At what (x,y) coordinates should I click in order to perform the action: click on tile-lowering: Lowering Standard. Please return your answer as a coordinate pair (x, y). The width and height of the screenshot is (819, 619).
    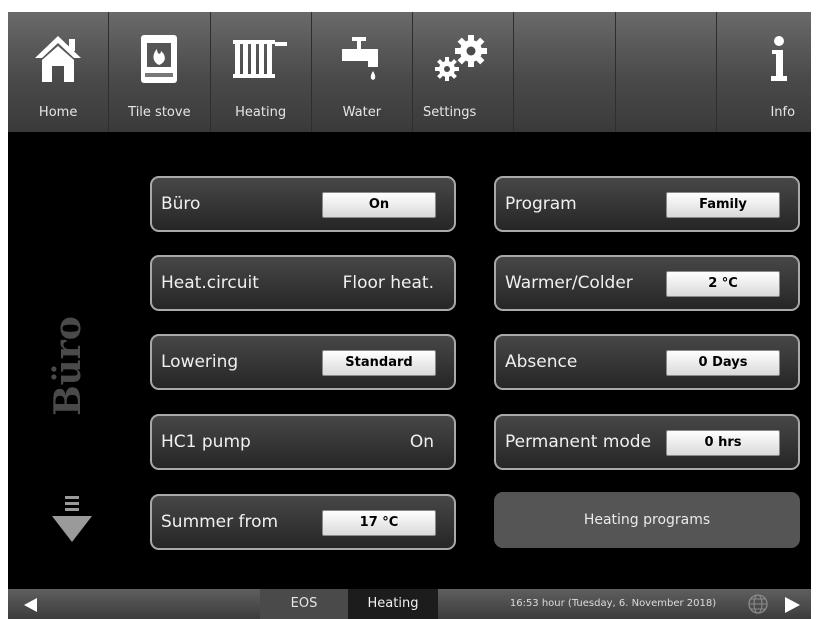
    Looking at the image, I should click on (303, 362).